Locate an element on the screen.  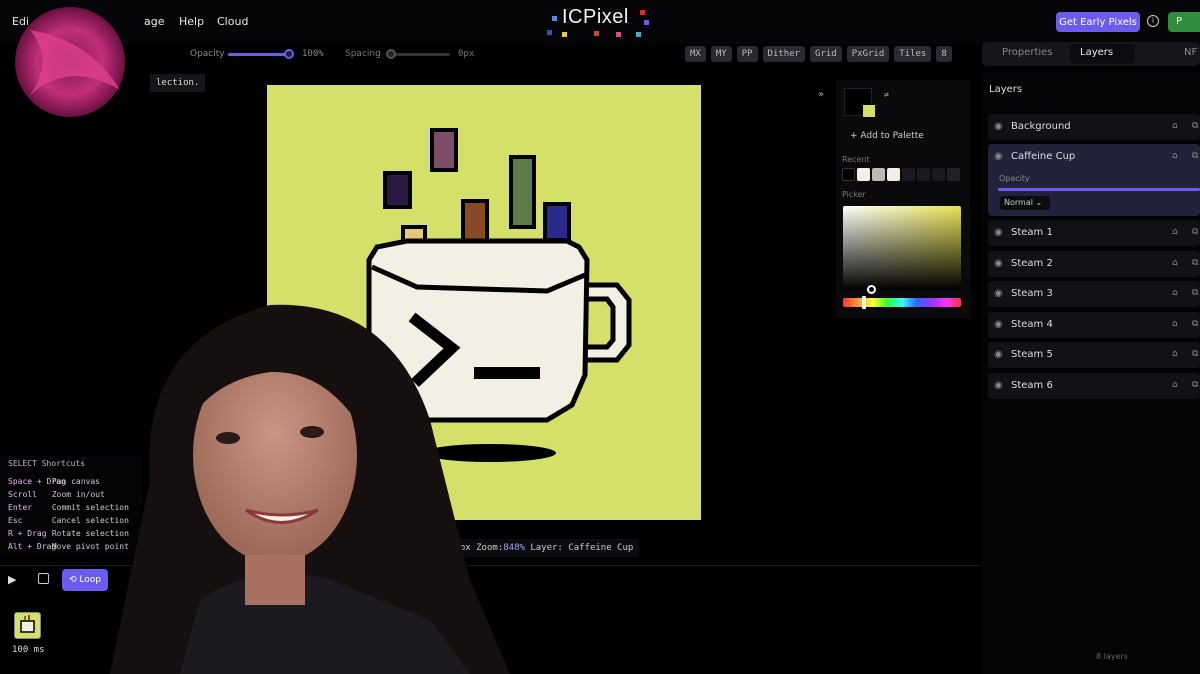
layer-steam-2: ◉ Steam 2 ⌂ ⧉ is located at coordinates (1094, 264).